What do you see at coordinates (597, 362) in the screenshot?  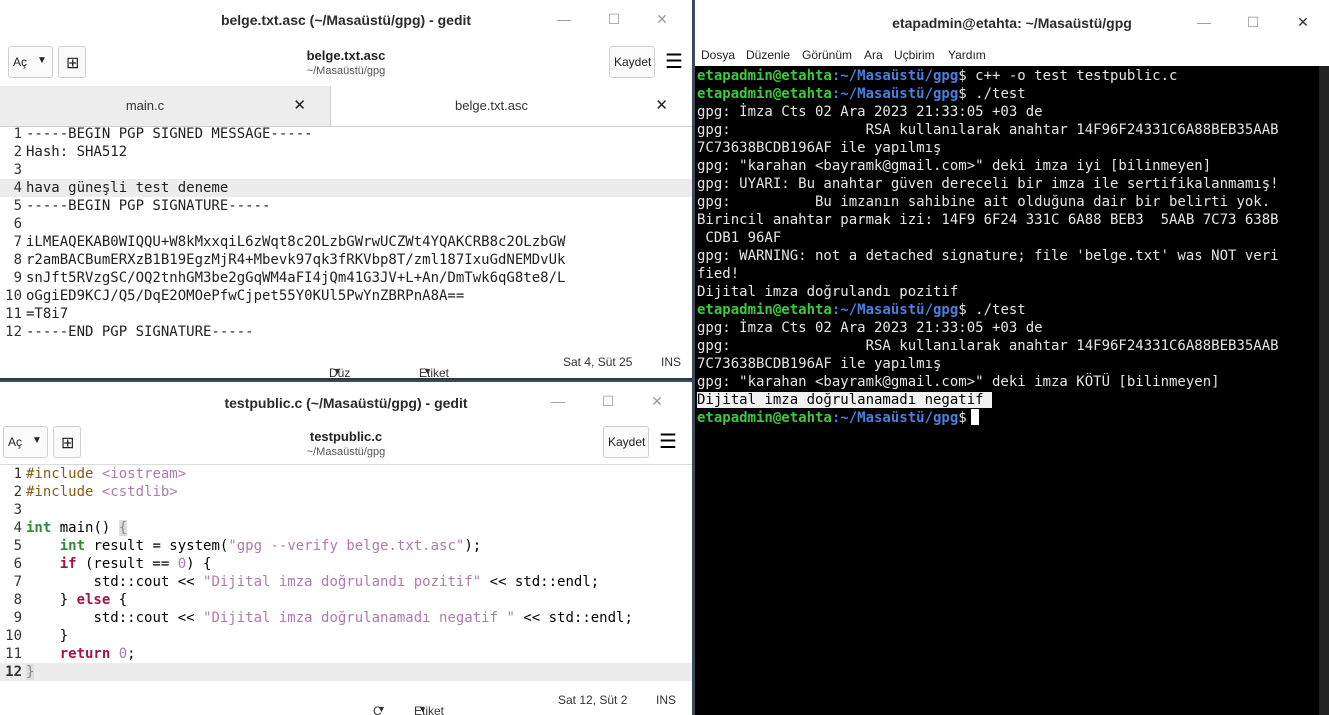 I see `cursor-position: Sat 4, Süt 25` at bounding box center [597, 362].